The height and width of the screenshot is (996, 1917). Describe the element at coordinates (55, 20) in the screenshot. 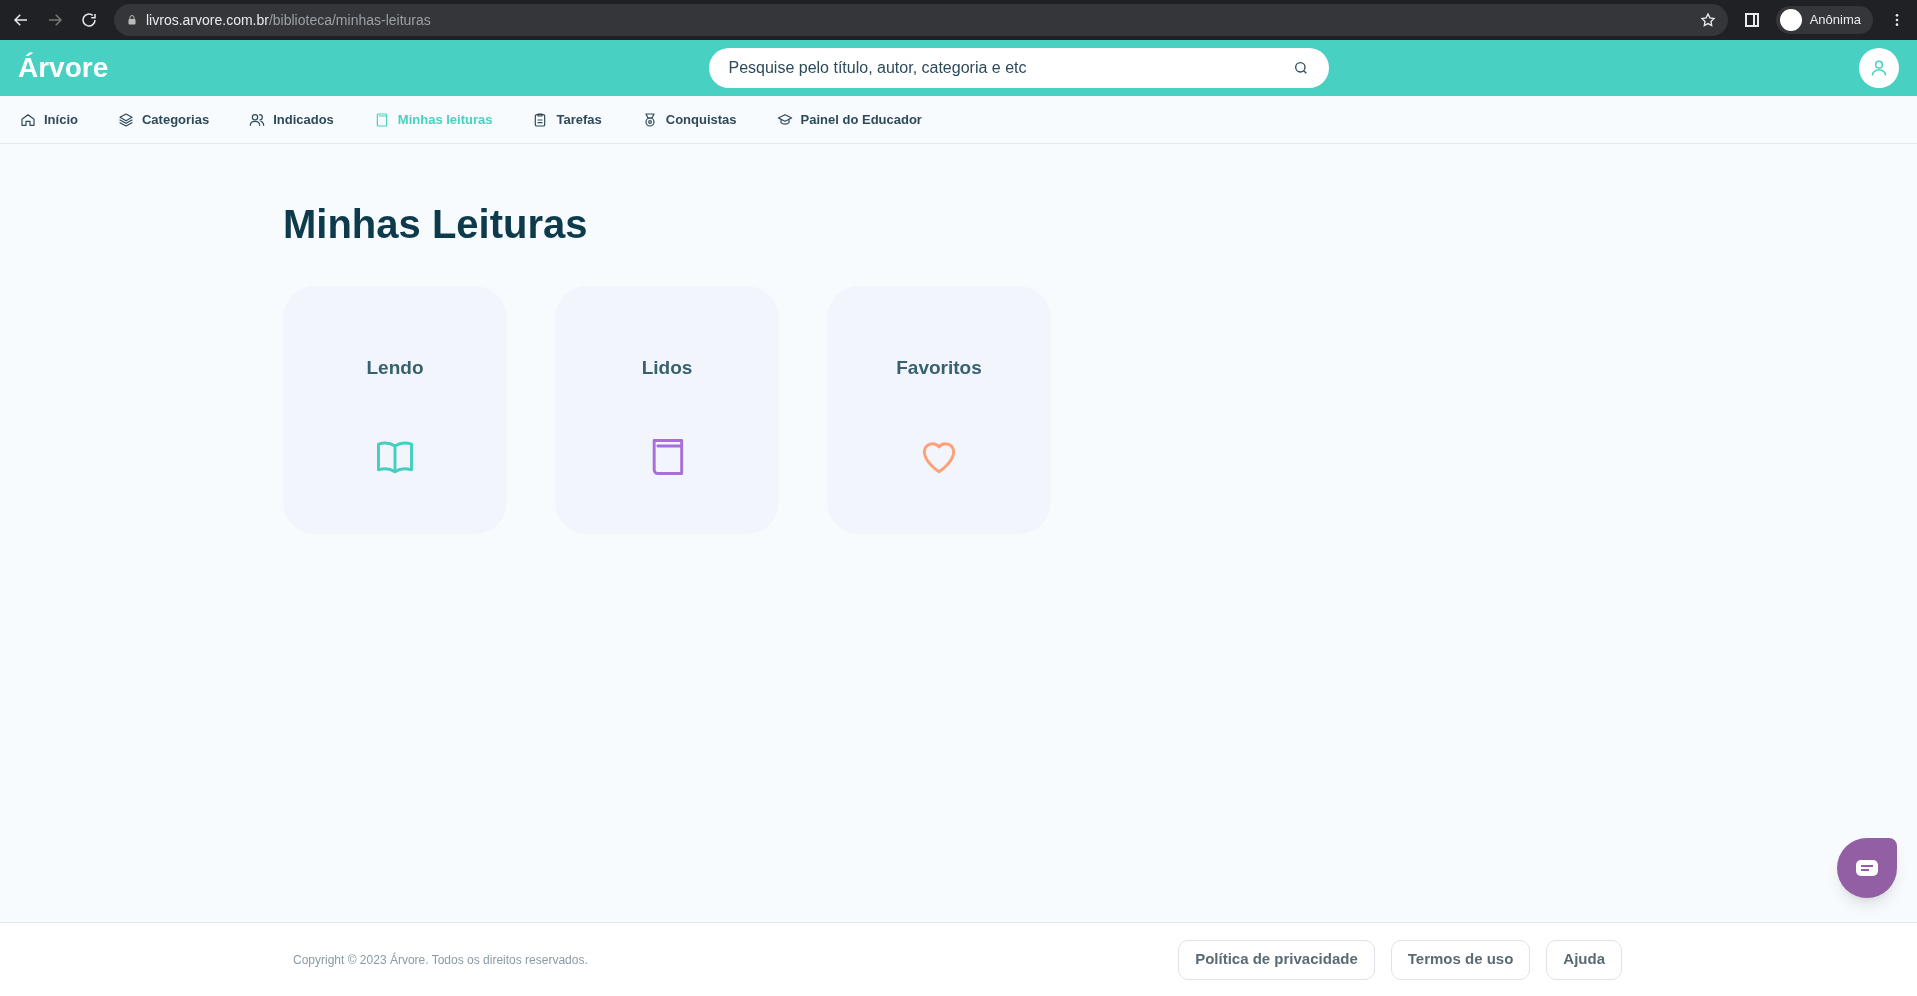

I see `forward-icon` at that location.